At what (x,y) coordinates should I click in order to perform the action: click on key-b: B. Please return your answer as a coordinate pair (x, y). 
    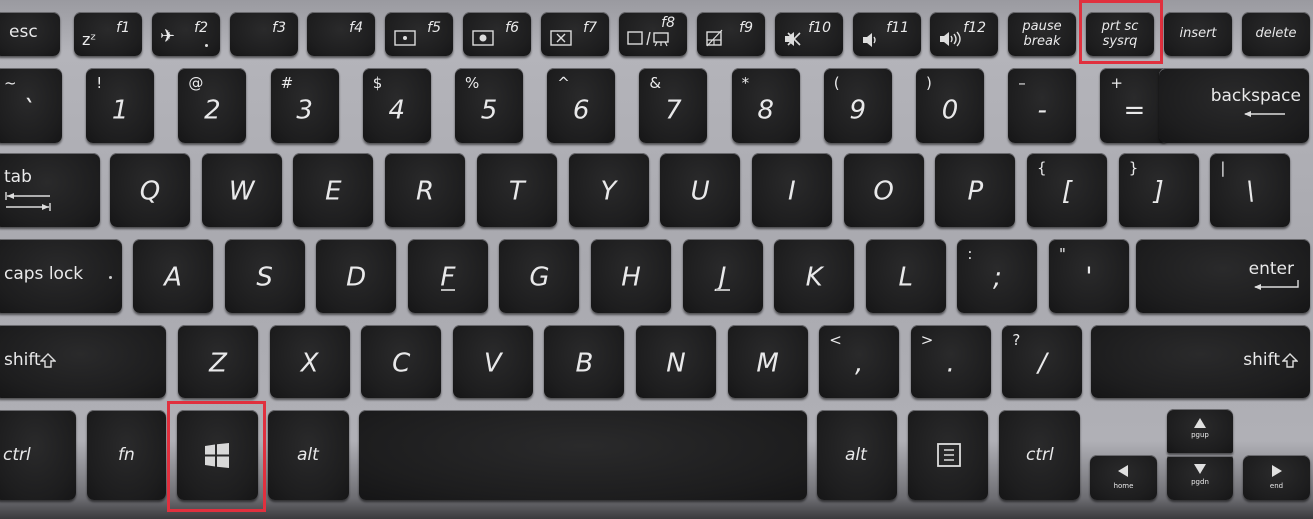
    Looking at the image, I should click on (584, 361).